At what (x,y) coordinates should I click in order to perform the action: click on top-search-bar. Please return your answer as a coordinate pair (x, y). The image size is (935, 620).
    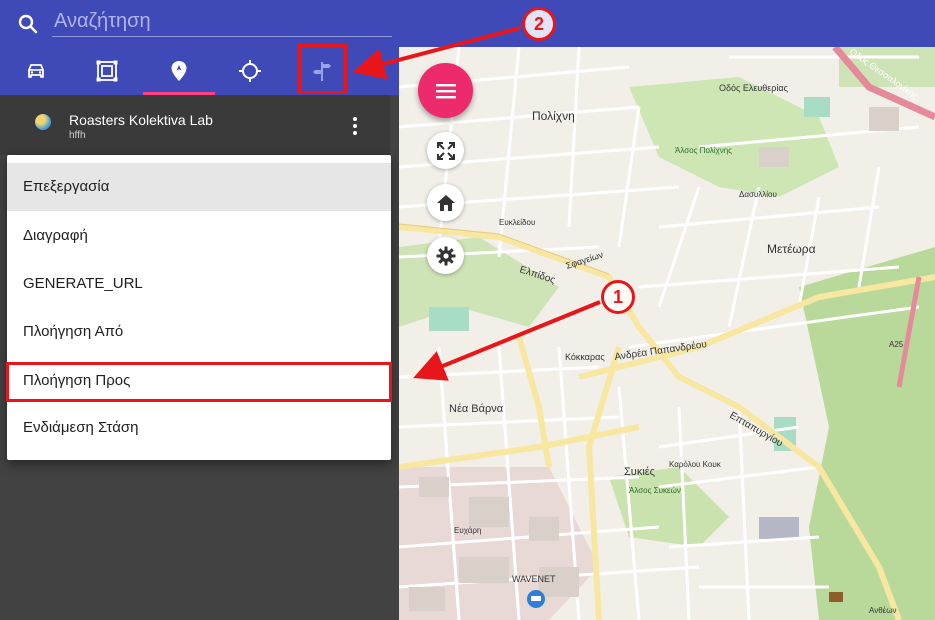
    Looking at the image, I should click on (467, 23).